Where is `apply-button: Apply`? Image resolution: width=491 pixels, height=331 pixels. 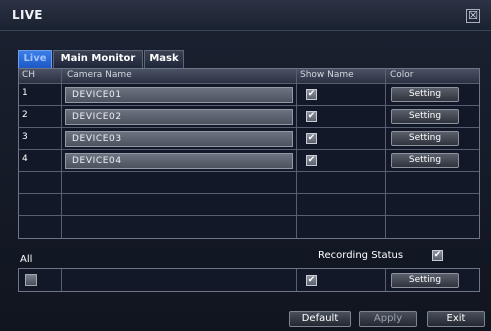
apply-button: Apply is located at coordinates (388, 319).